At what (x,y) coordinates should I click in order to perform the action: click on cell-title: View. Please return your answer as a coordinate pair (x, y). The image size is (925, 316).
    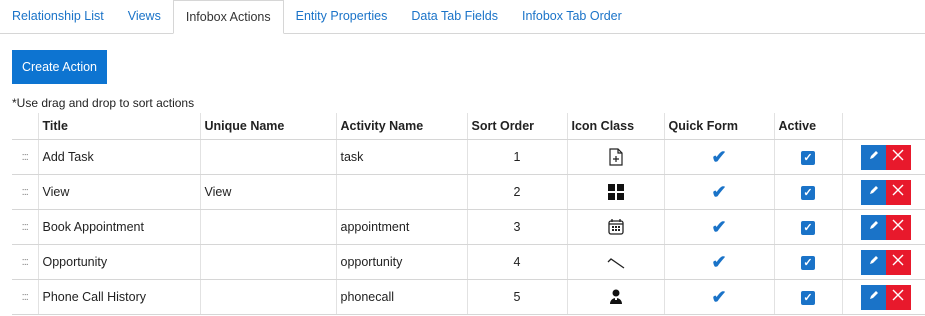
    Looking at the image, I should click on (118, 192).